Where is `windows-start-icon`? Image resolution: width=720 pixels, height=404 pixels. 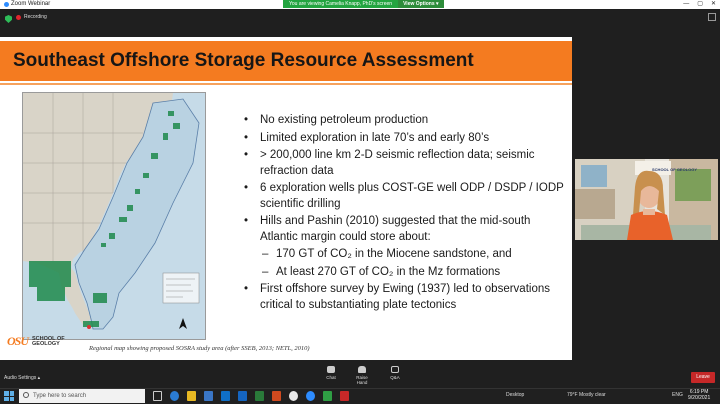 windows-start-icon is located at coordinates (9, 396).